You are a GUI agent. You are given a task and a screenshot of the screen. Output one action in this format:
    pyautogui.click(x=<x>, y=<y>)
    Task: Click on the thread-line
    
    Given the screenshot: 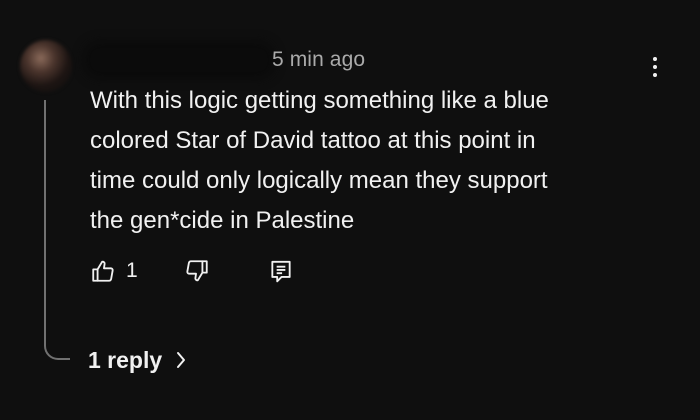 What is the action you would take?
    pyautogui.click(x=57, y=230)
    